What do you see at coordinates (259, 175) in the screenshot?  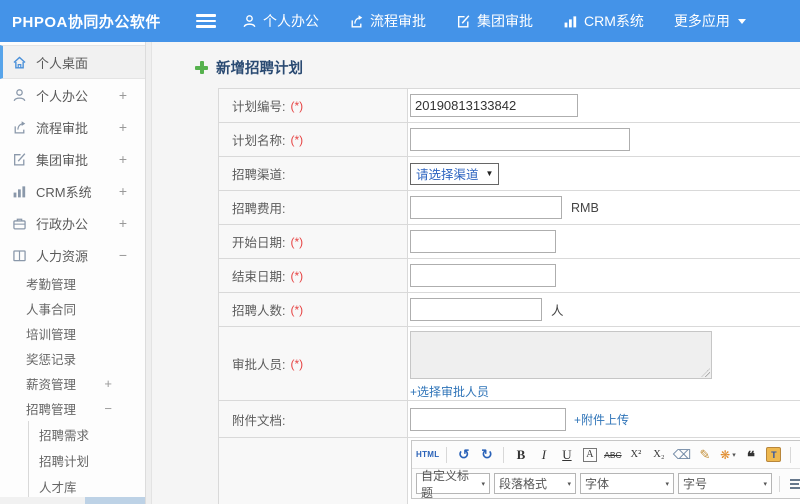 I see `label-text: 招聘渠道:` at bounding box center [259, 175].